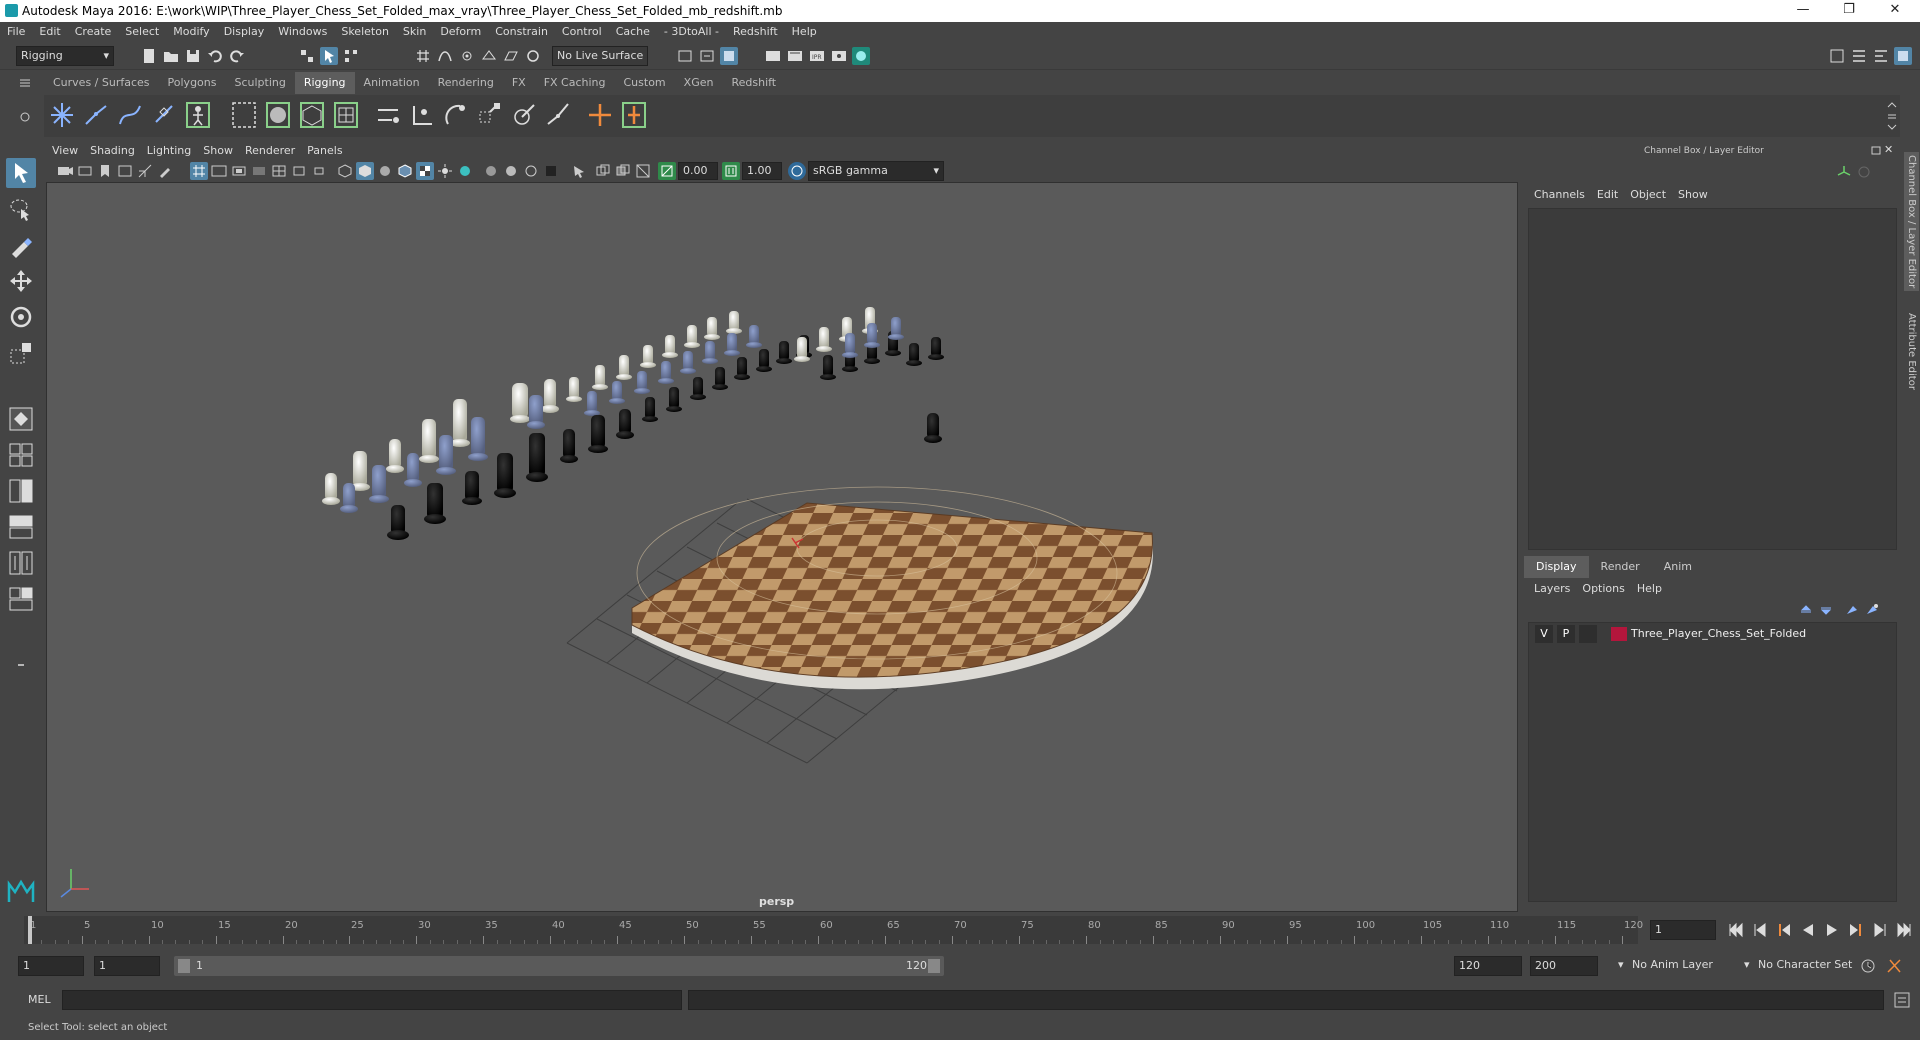 The height and width of the screenshot is (1040, 1920). Describe the element at coordinates (145, 171) in the screenshot. I see `2d-pan-zoom-icon` at that location.